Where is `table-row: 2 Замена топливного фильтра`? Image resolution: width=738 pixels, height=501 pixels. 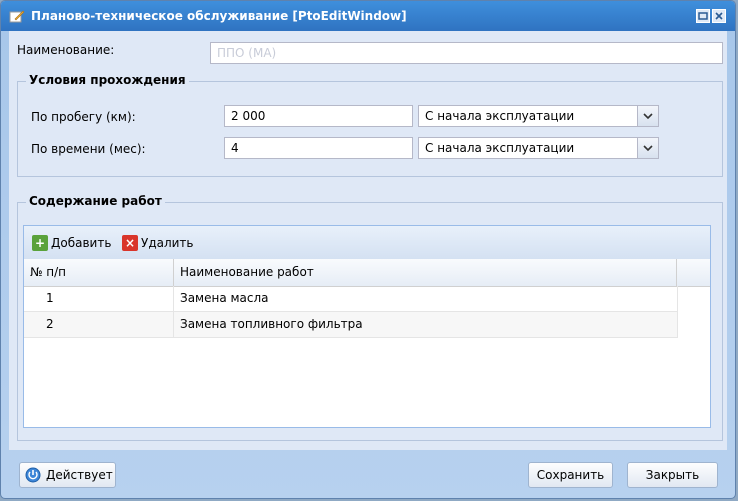
table-row: 2 Замена топливного фильтра is located at coordinates (351, 325).